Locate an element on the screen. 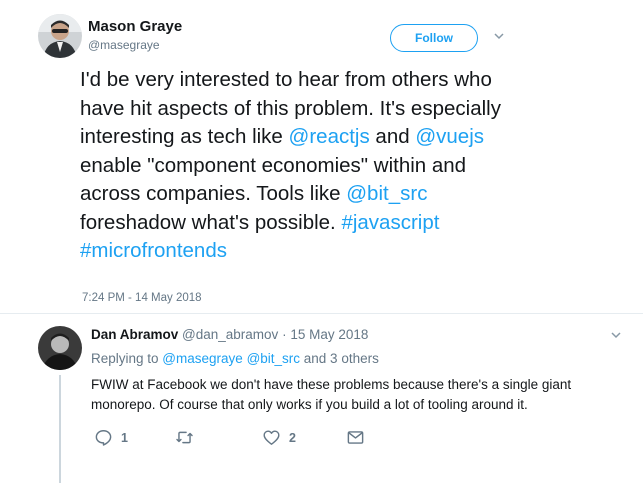 The width and height of the screenshot is (643, 486). mention-reactjs: @reactjs is located at coordinates (329, 136).